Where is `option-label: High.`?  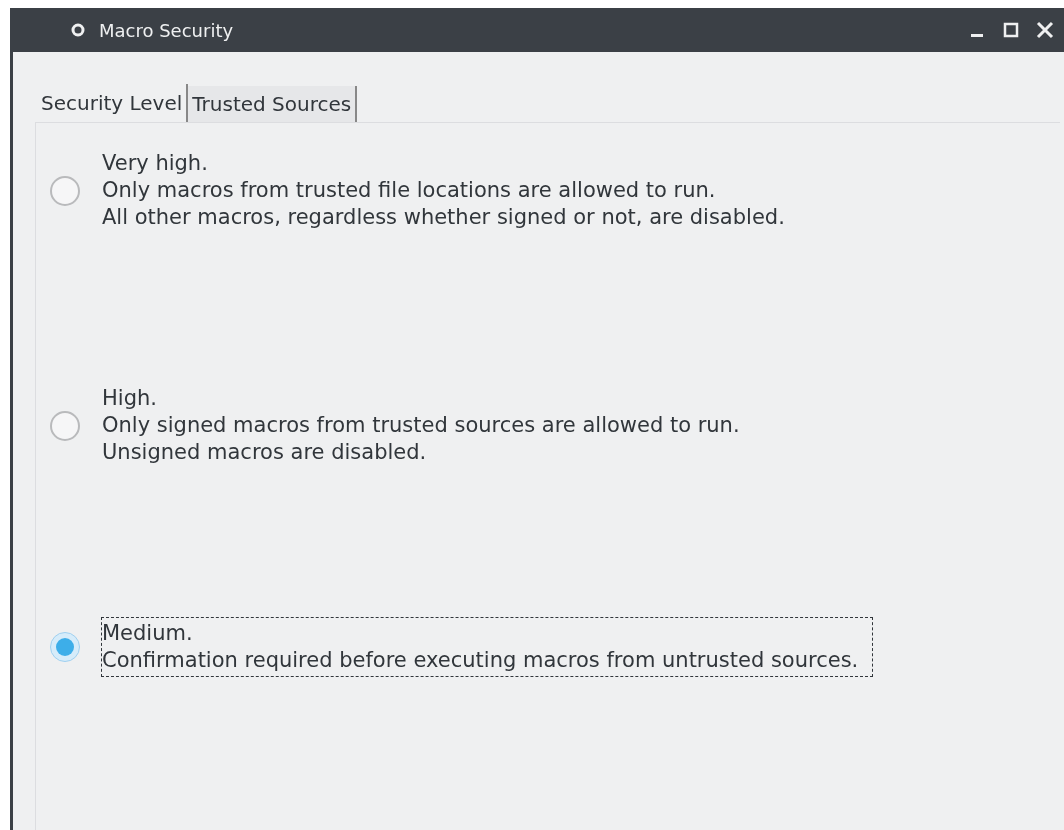 option-label: High. is located at coordinates (421, 398).